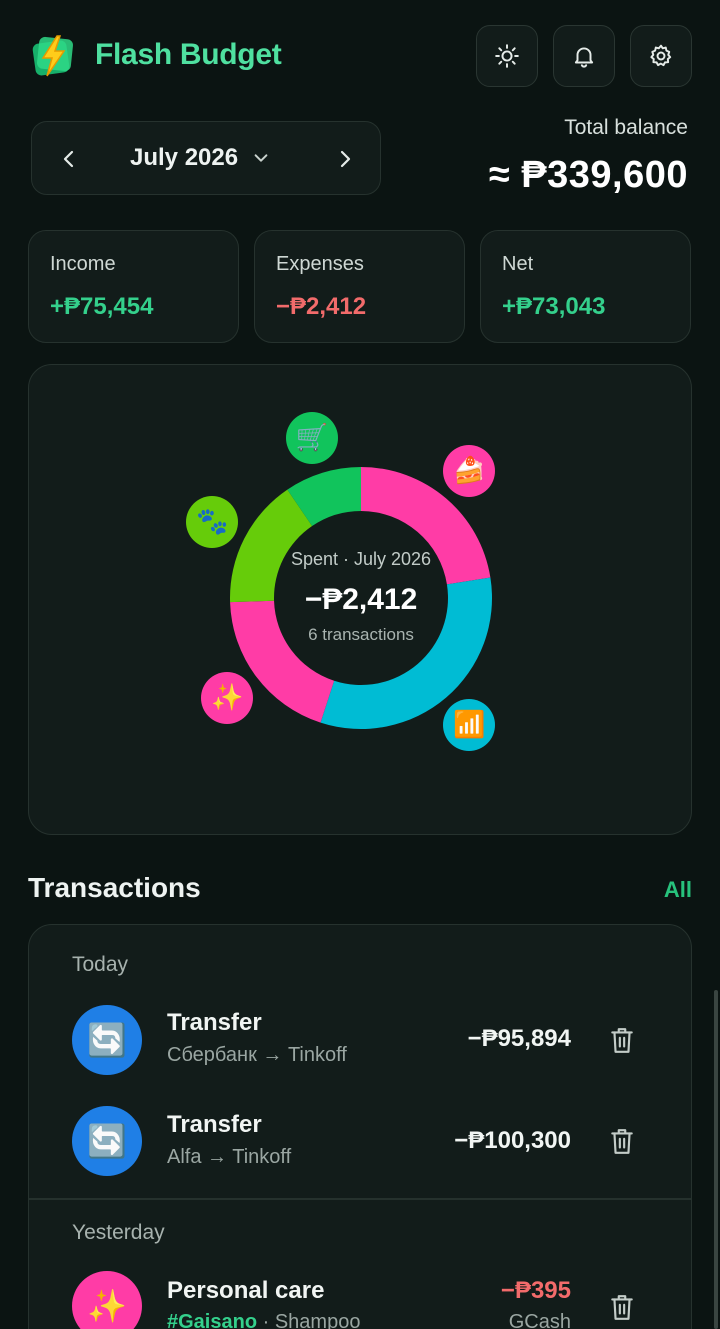 The image size is (720, 1329). Describe the element at coordinates (588, 175) in the screenshot. I see `total-balance-value: ≈ ₱339,600` at that location.